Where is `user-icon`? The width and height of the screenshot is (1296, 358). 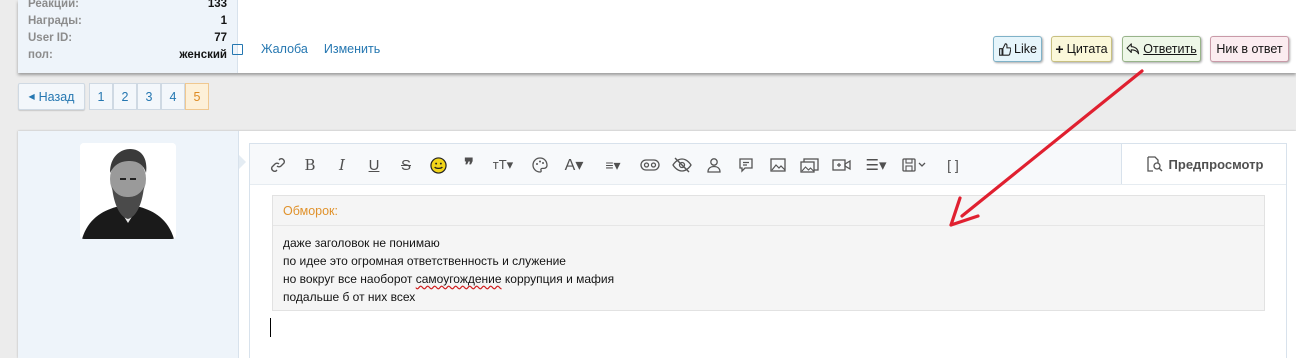
user-icon is located at coordinates (714, 165).